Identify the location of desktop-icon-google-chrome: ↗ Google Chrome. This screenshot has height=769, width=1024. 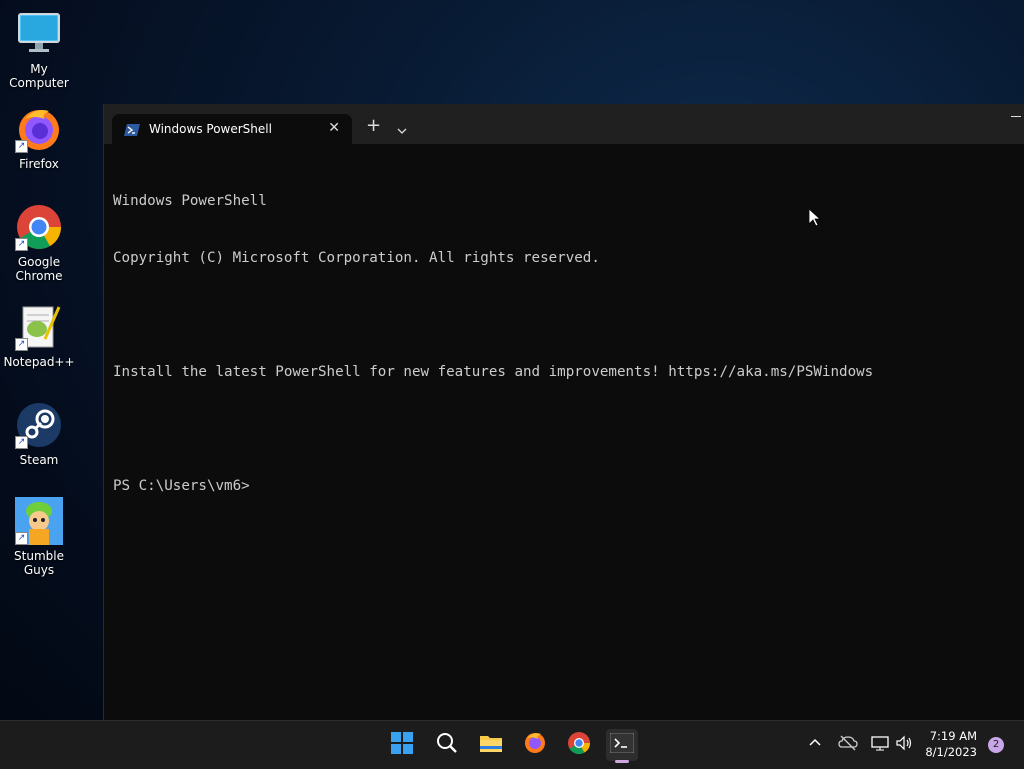
(39, 243).